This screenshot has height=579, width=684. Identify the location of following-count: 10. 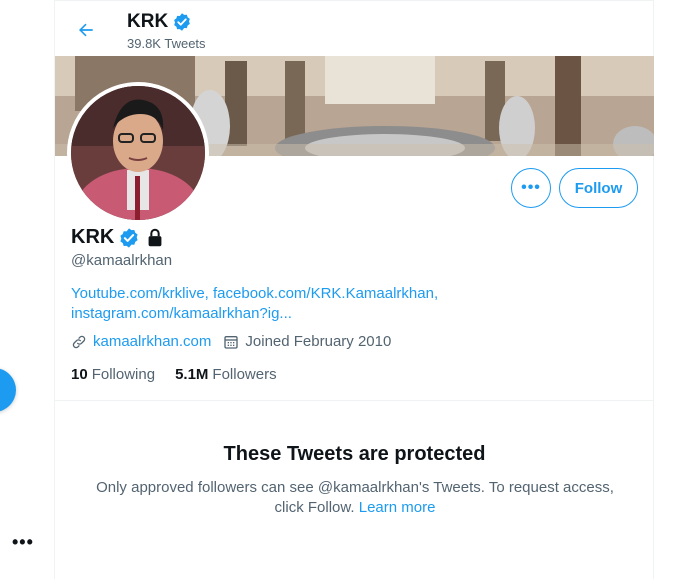
(79, 374).